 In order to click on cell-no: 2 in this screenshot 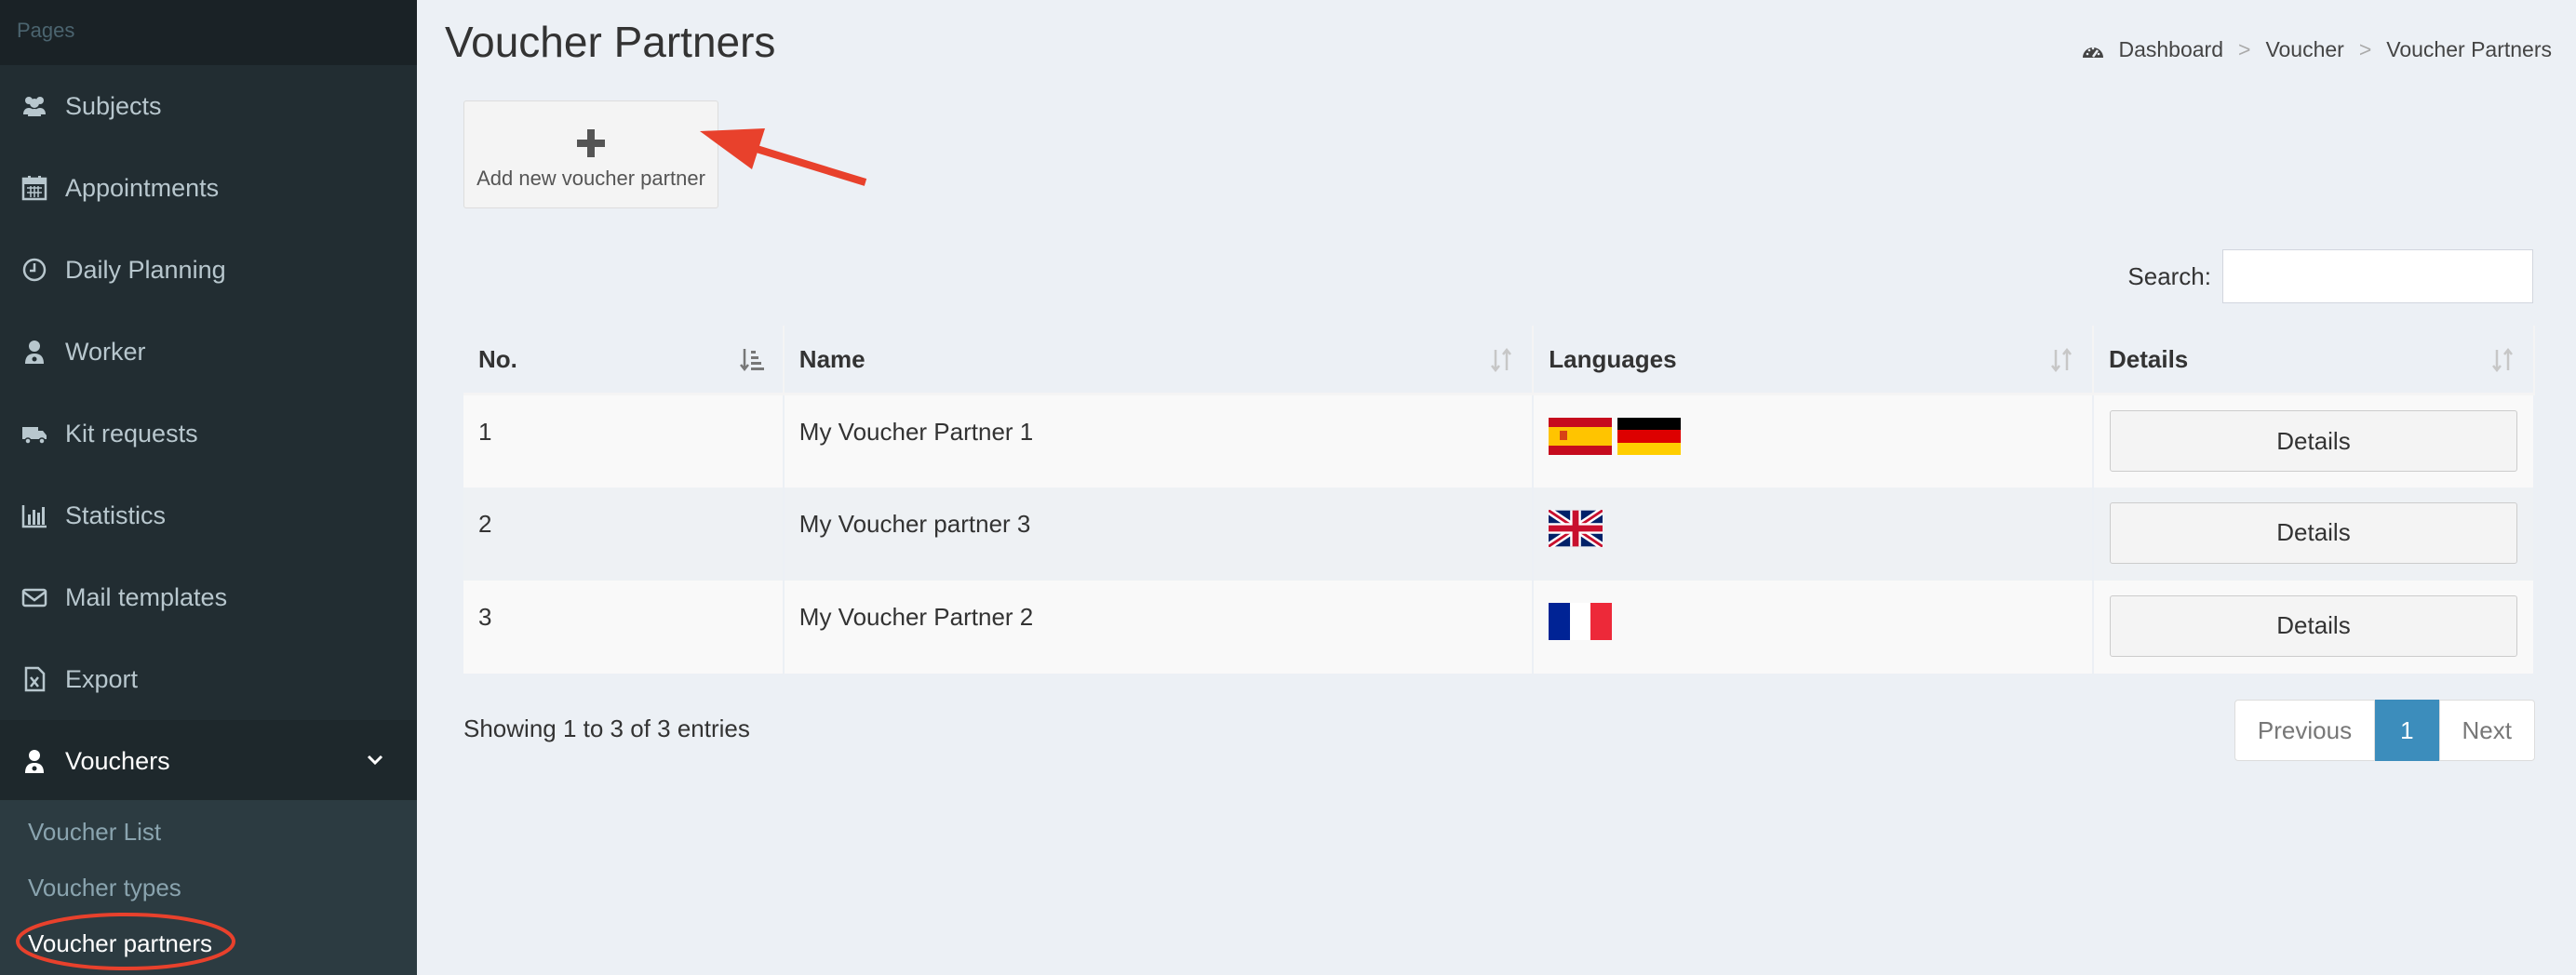, I will do `click(624, 534)`.